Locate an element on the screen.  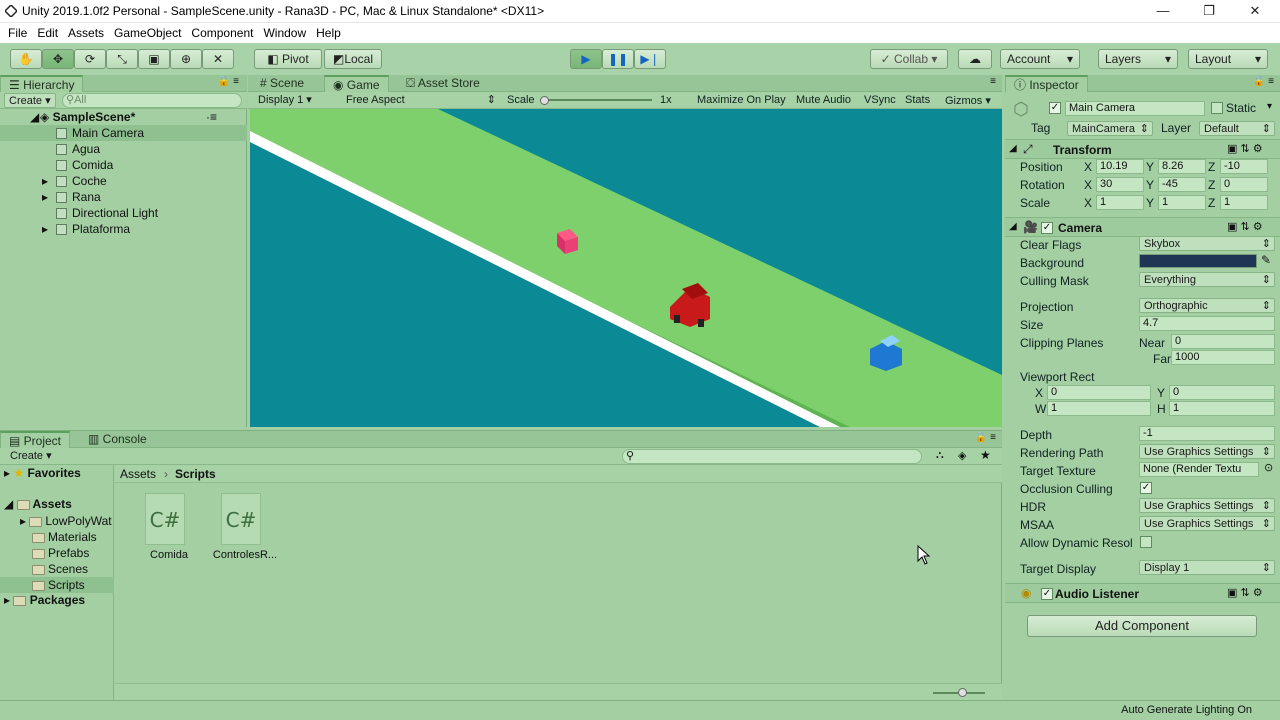
rotate-tool-button: ⟳ is located at coordinates (90, 59).